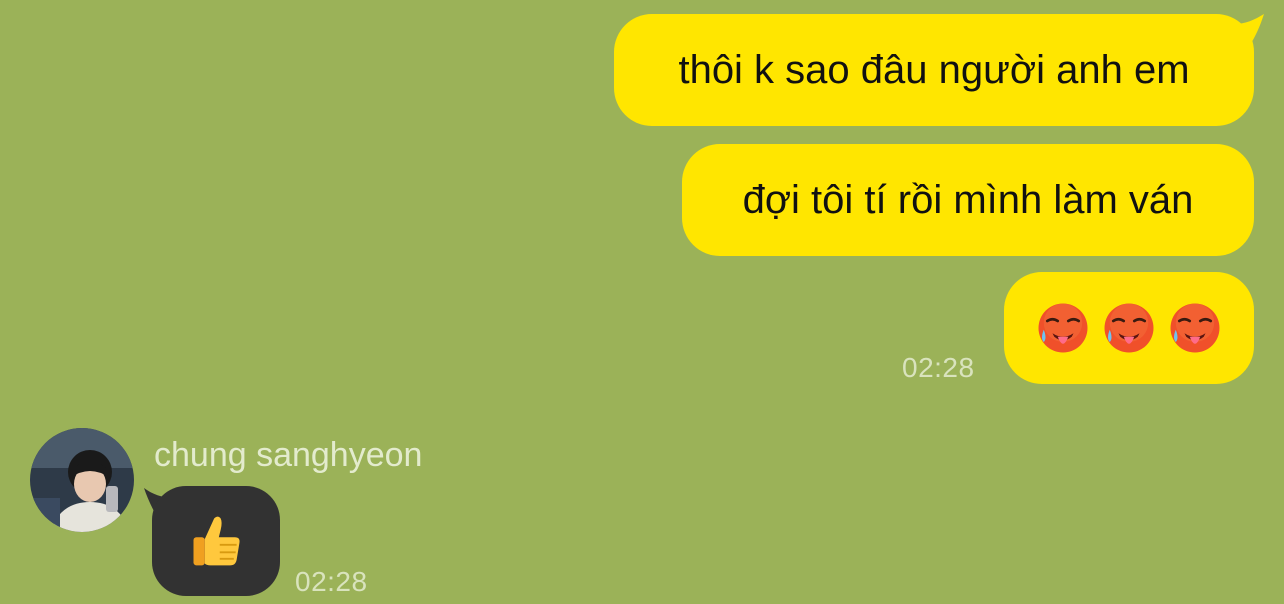 Image resolution: width=1284 pixels, height=604 pixels. I want to click on message-text: thôi k sao đâu người anh em, so click(934, 70).